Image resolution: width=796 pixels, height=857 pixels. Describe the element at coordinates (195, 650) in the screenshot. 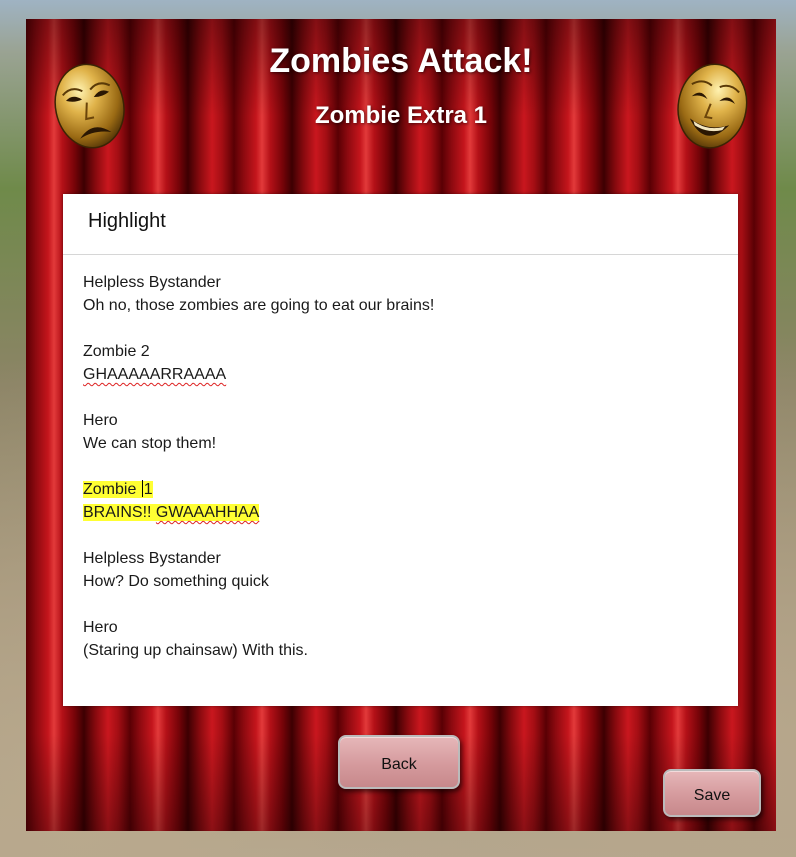

I see `dialogue-line: (Staring up chainsaw) With this.` at that location.